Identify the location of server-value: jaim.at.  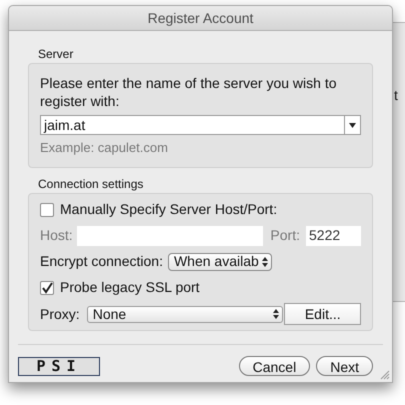
(65, 125).